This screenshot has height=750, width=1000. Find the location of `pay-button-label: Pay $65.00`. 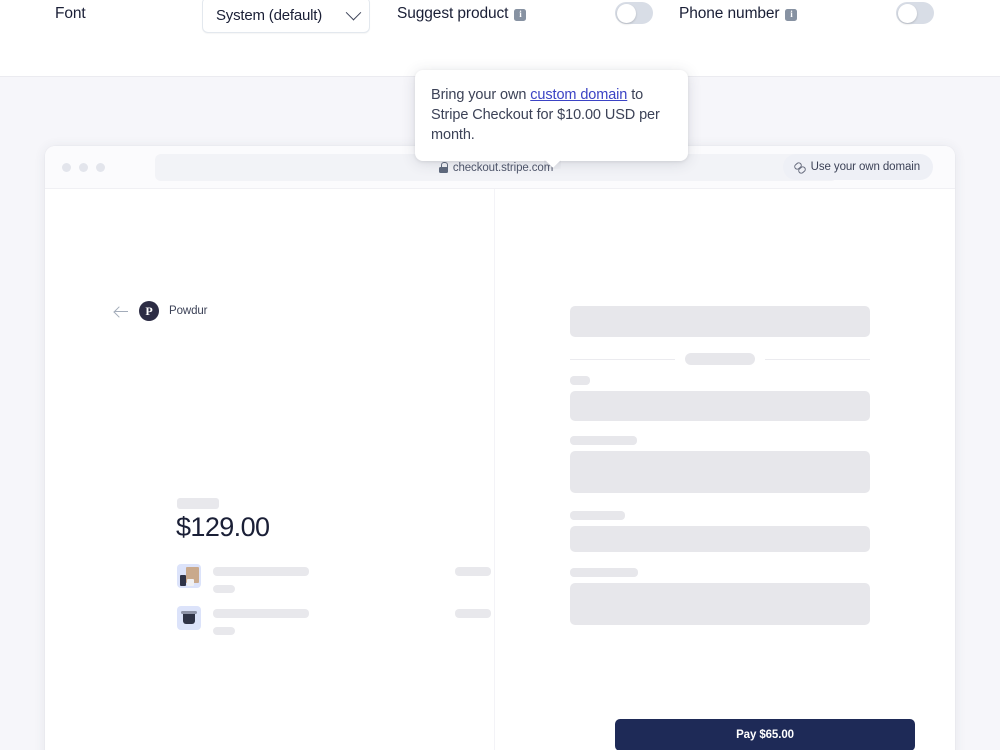

pay-button-label: Pay $65.00 is located at coordinates (765, 735).